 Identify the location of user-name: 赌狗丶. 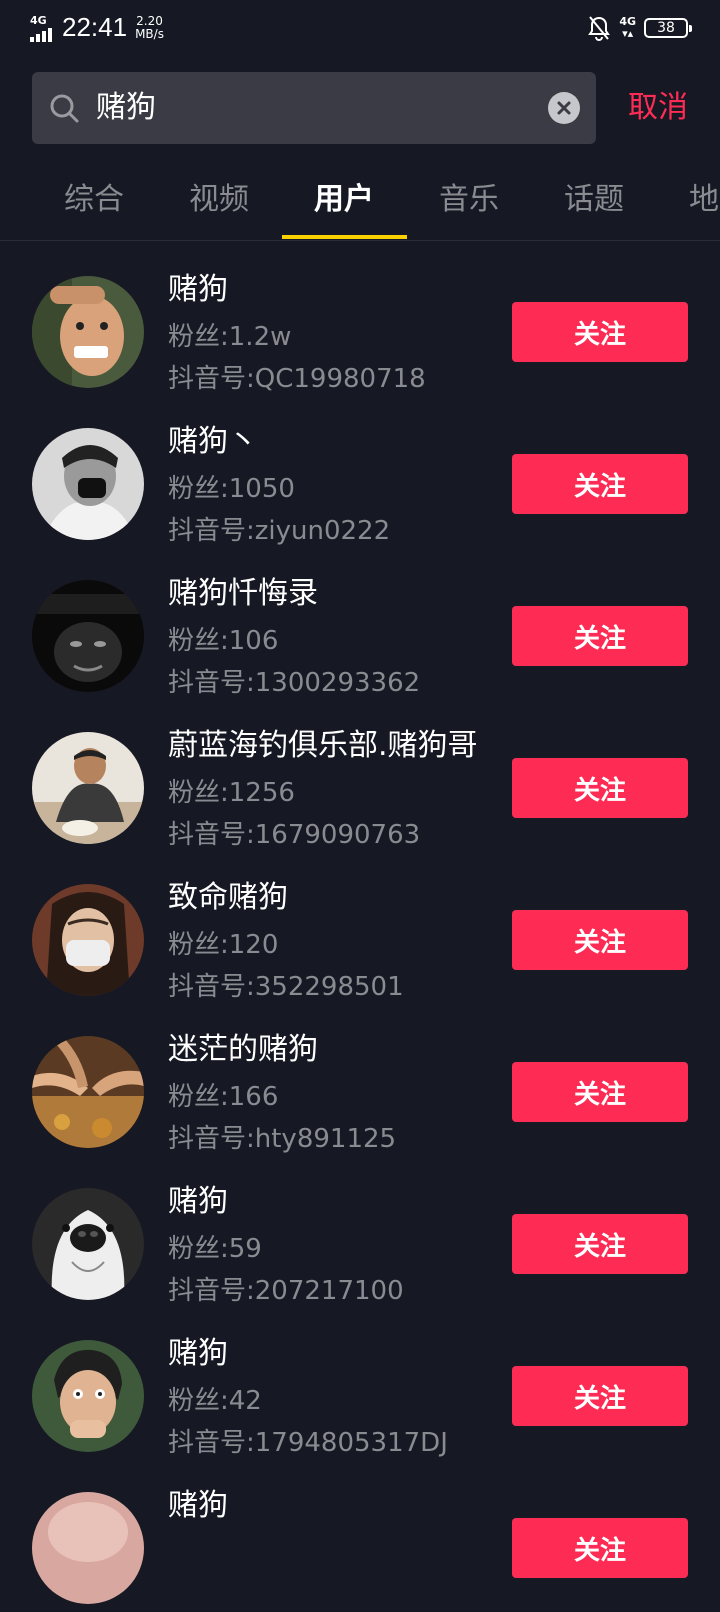
(213, 442).